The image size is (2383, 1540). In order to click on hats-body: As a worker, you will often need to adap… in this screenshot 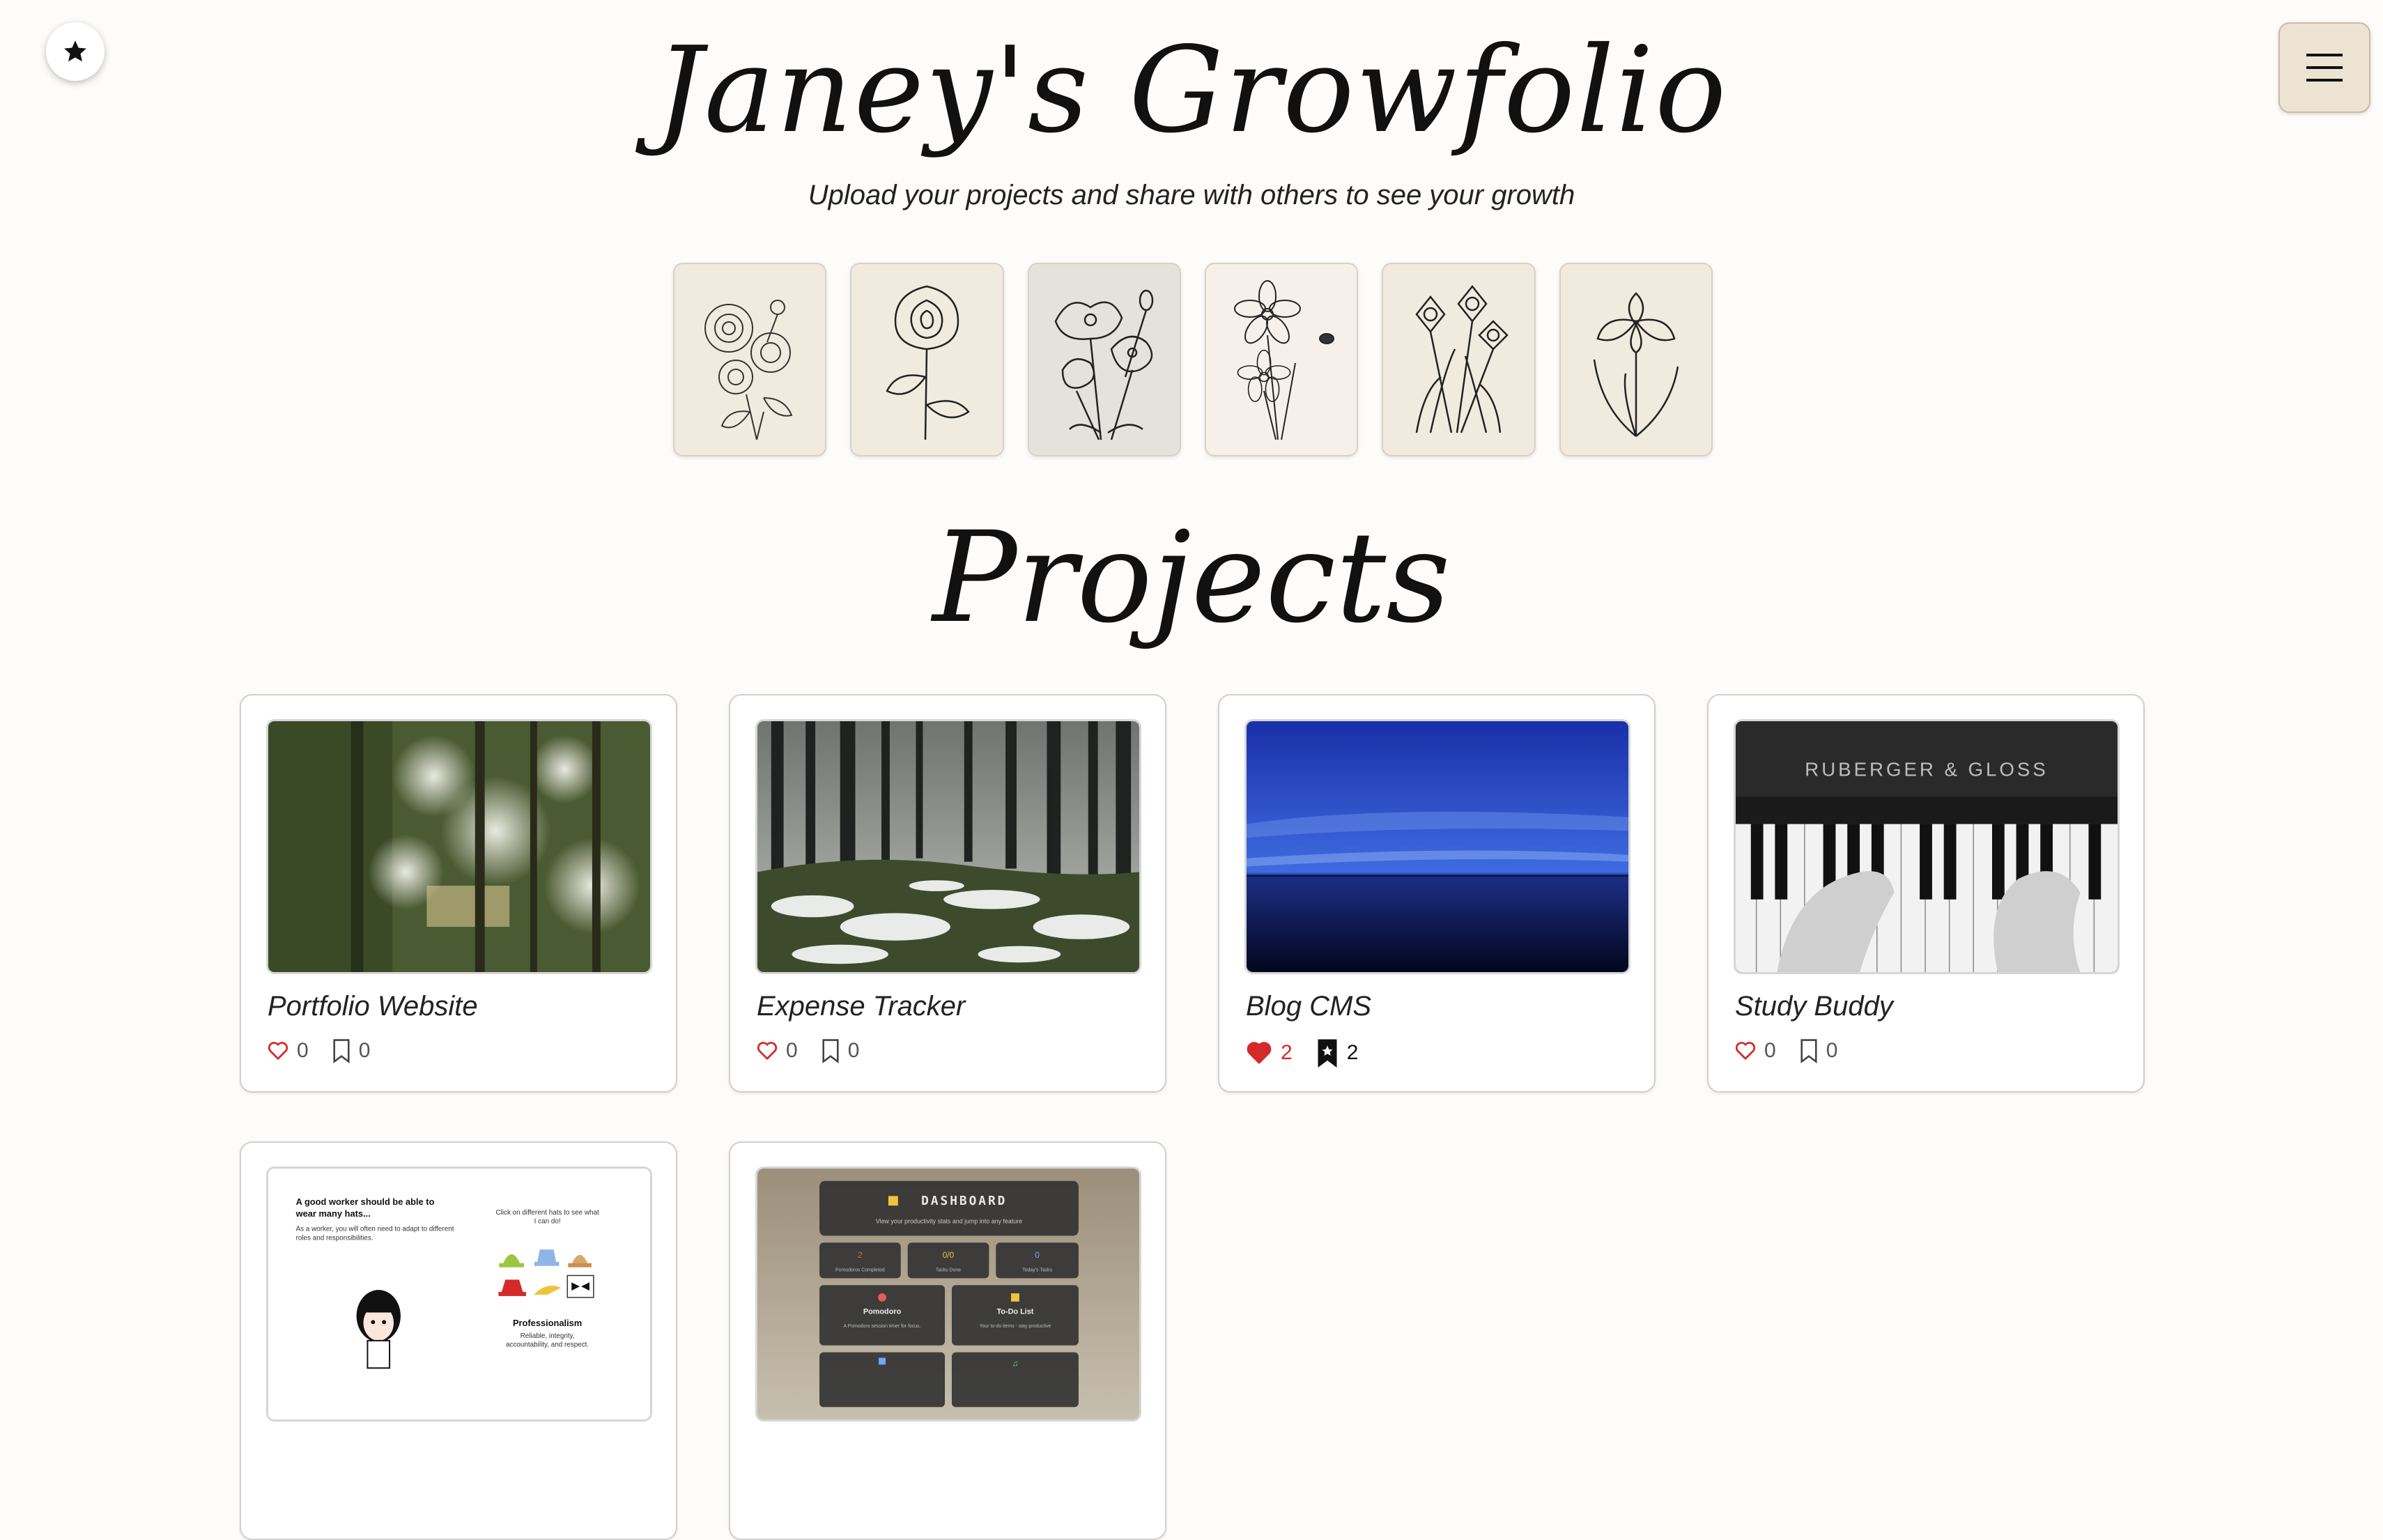, I will do `click(375, 1233)`.